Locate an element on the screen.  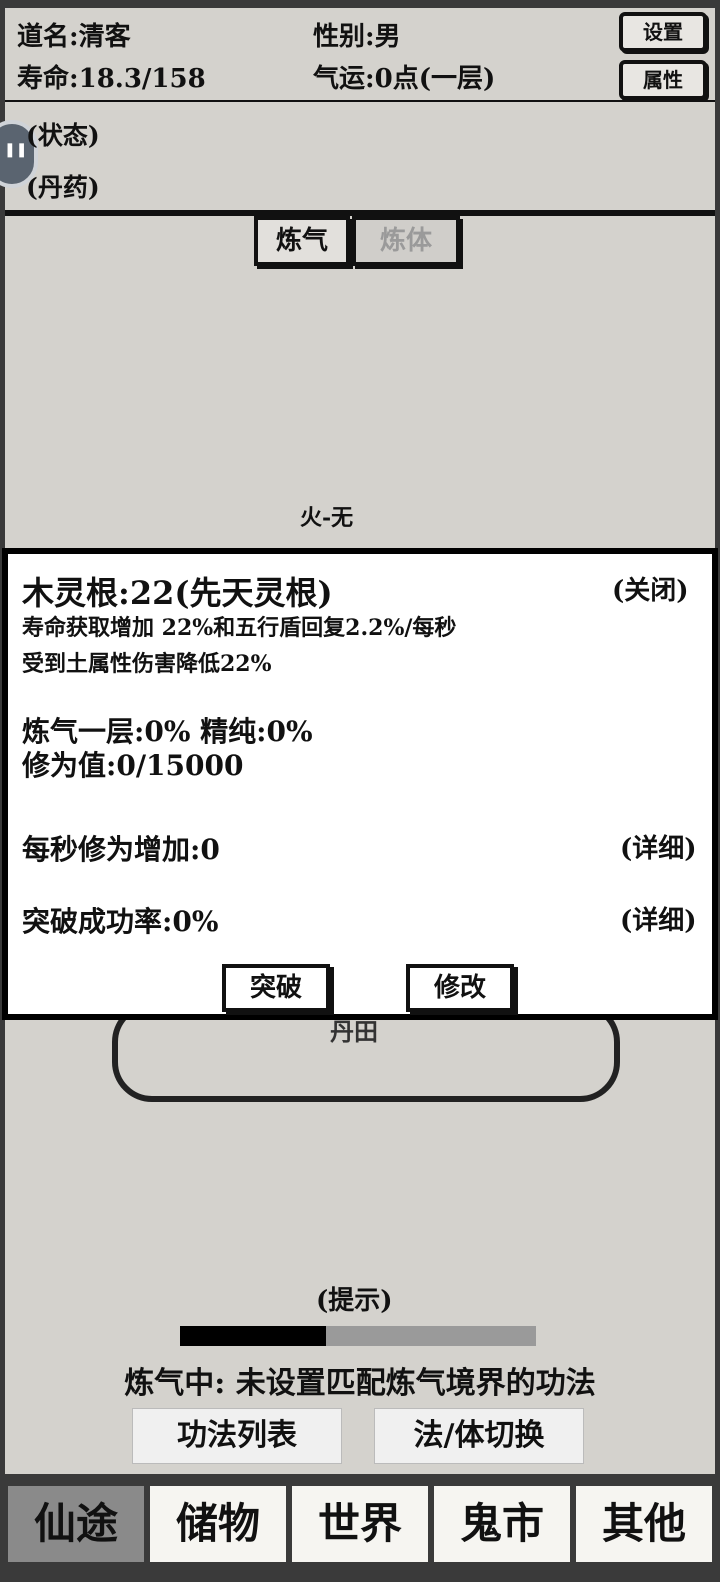
daoist-name: 道名:清客 is located at coordinates (74, 37).